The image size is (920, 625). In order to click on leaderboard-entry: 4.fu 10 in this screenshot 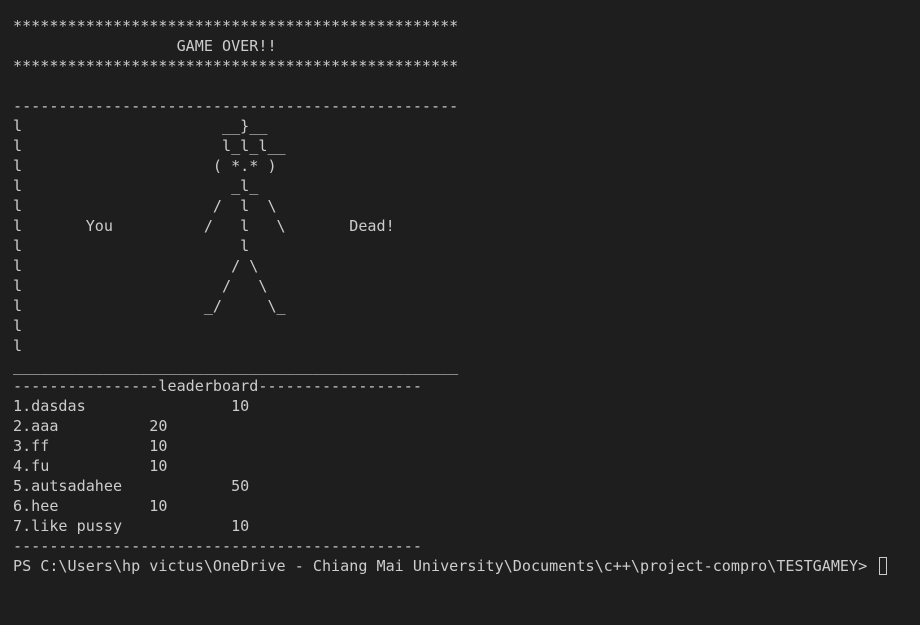, I will do `click(90, 466)`.